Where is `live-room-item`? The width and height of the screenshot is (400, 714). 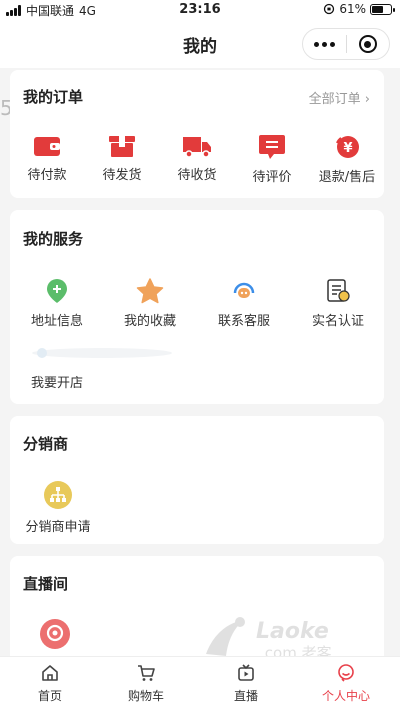
live-room-item is located at coordinates (55, 637).